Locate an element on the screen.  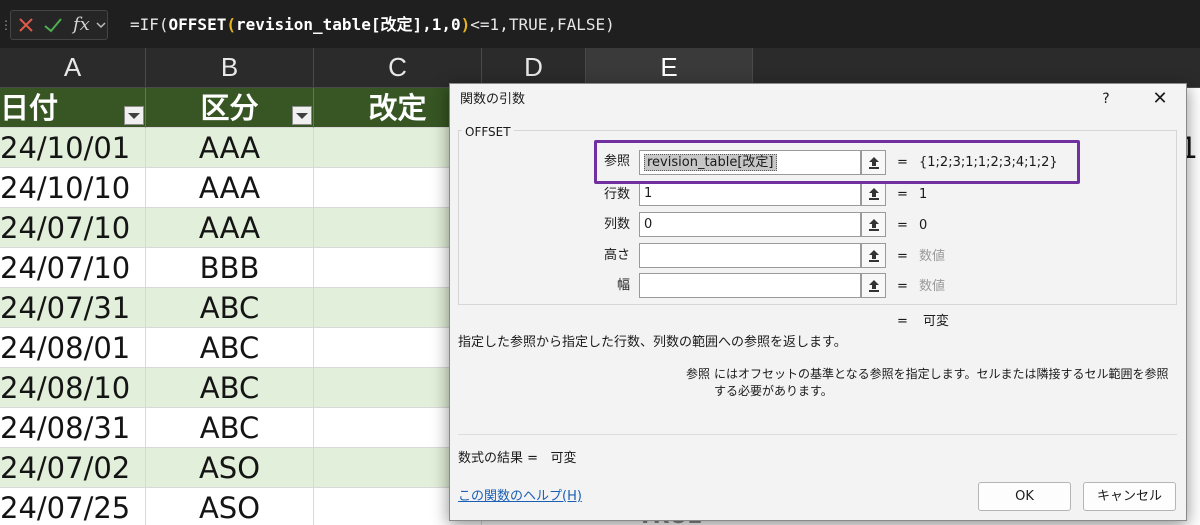
ok-button: OK is located at coordinates (1024, 496).